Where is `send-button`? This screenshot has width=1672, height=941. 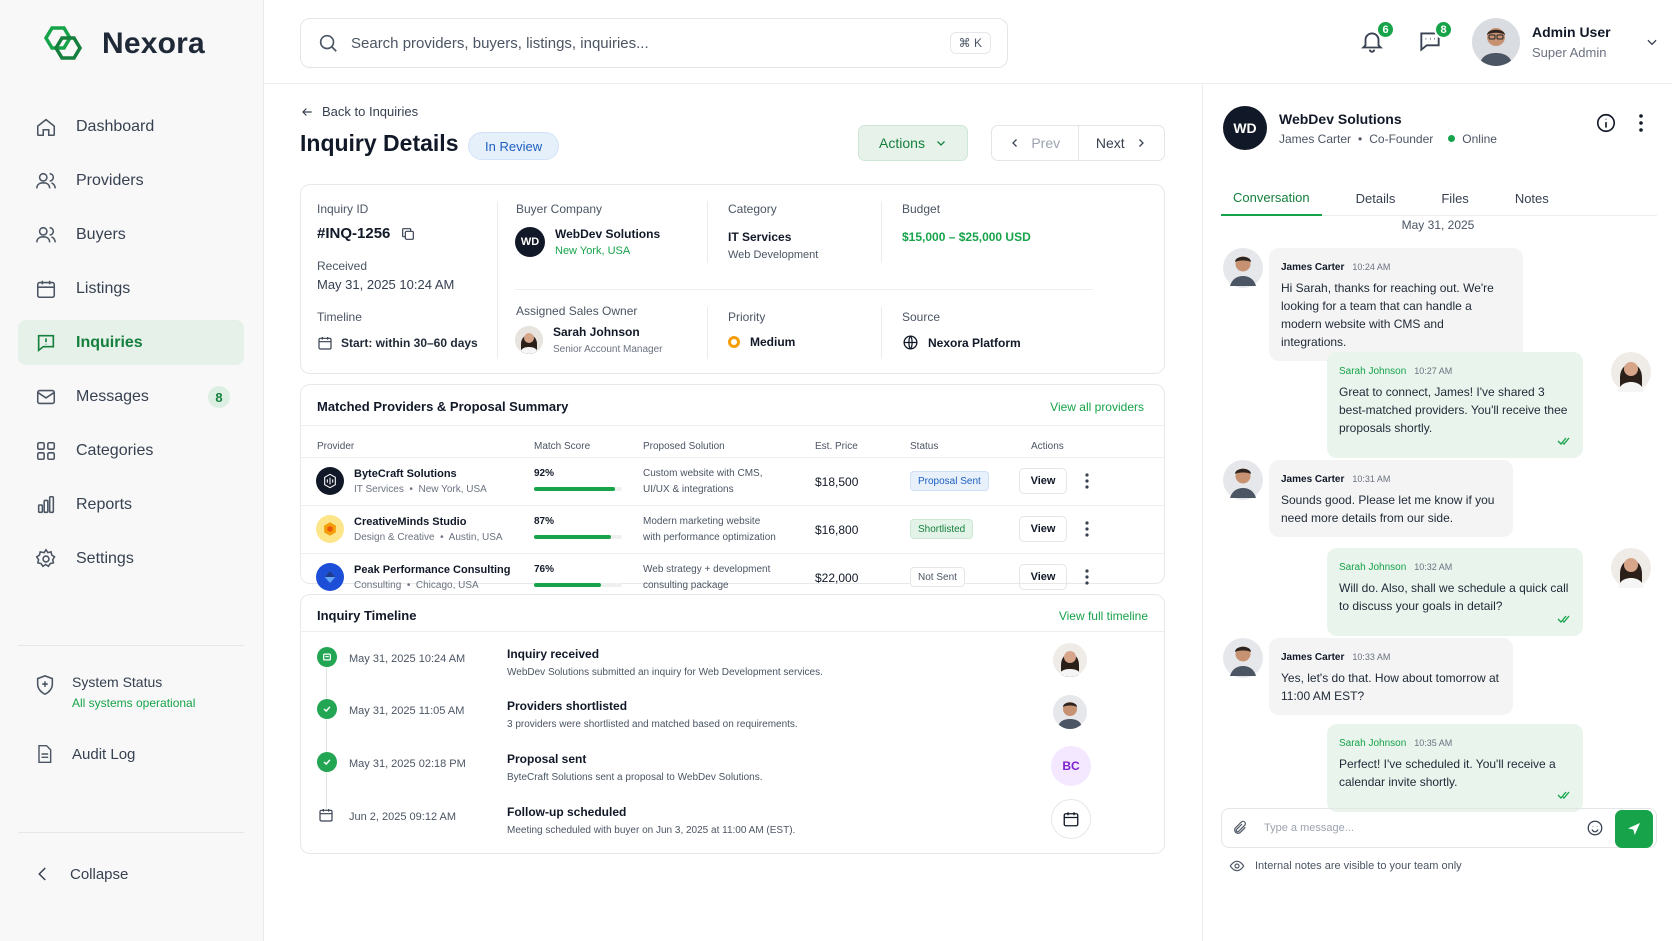
send-button is located at coordinates (1634, 829).